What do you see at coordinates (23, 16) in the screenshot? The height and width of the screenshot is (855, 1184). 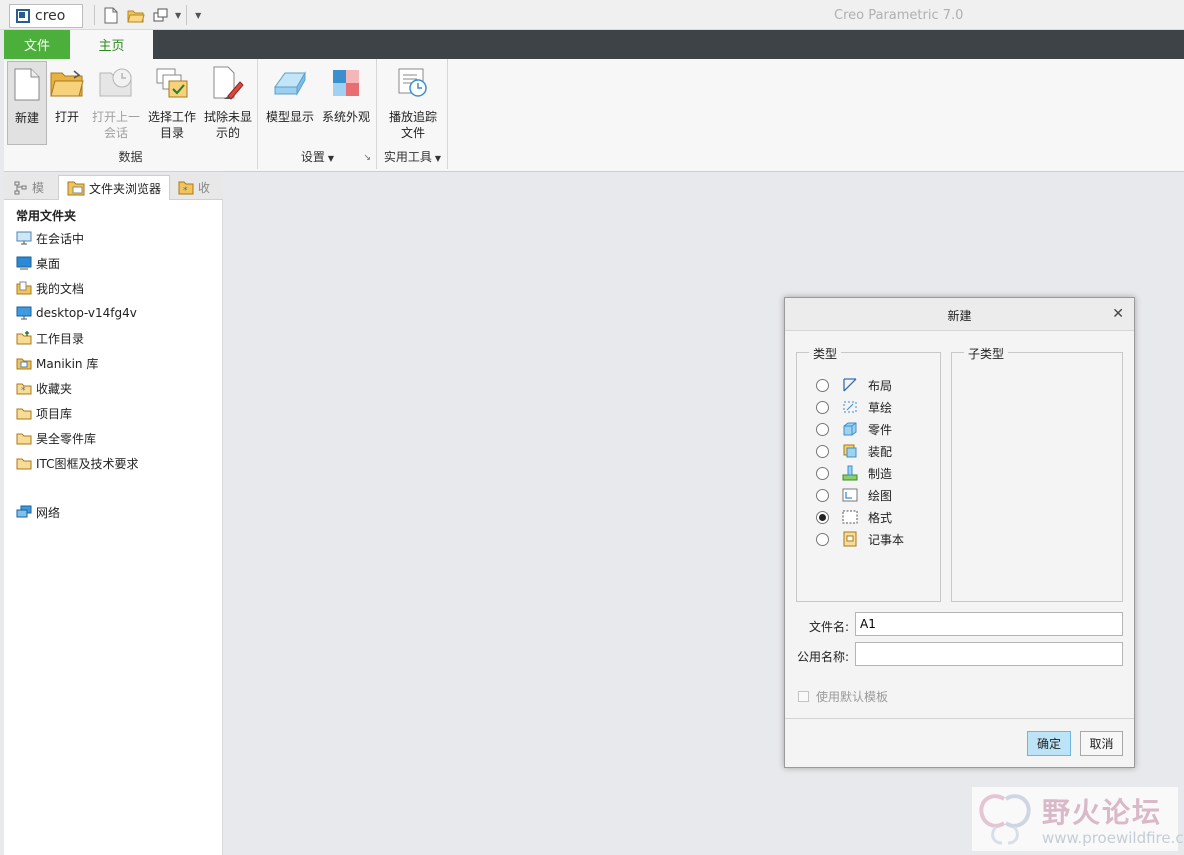 I see `creo-logo-icon` at bounding box center [23, 16].